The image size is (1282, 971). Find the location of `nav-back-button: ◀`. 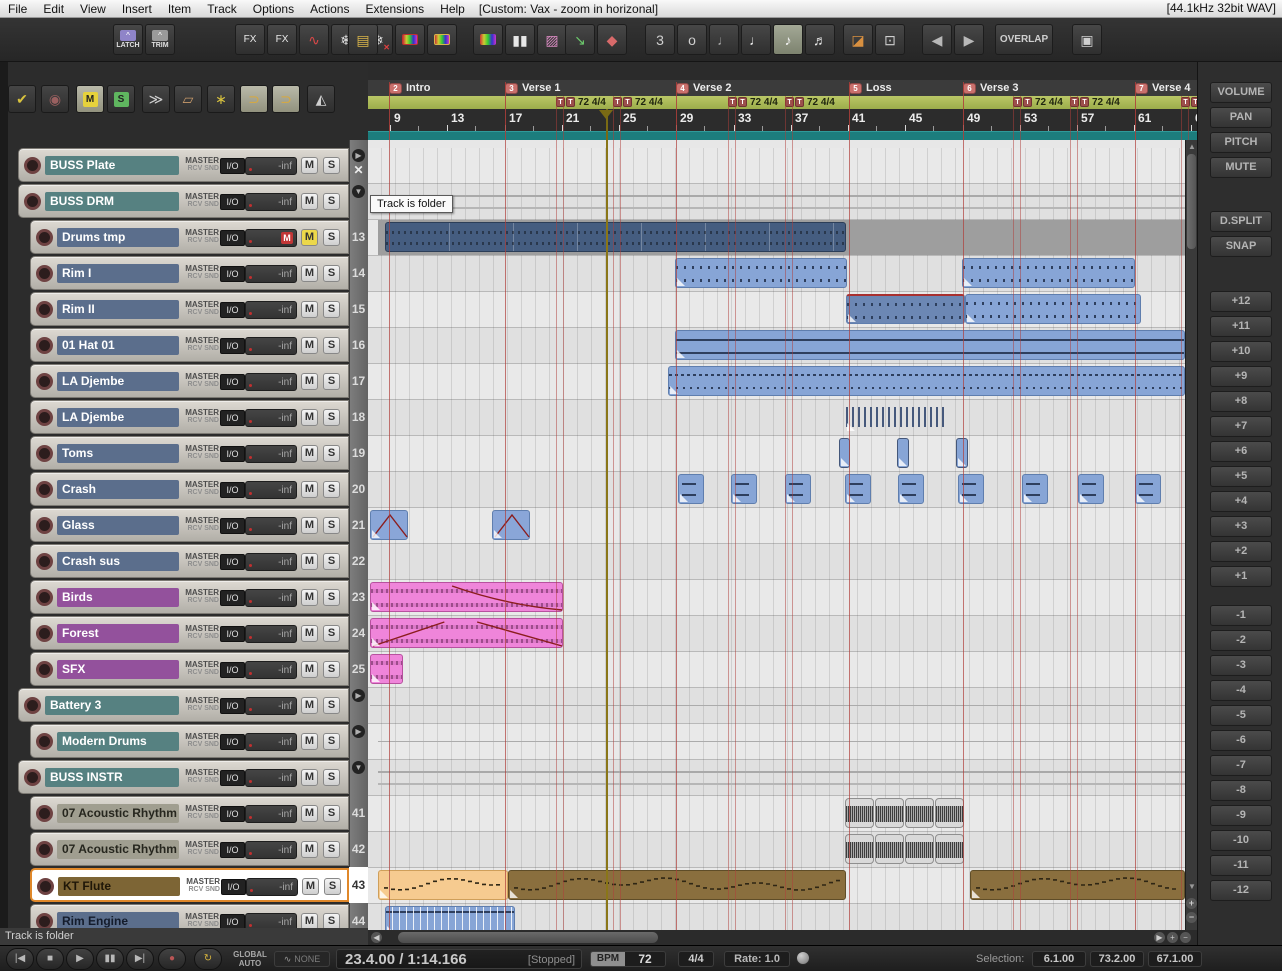

nav-back-button: ◀ is located at coordinates (937, 39).